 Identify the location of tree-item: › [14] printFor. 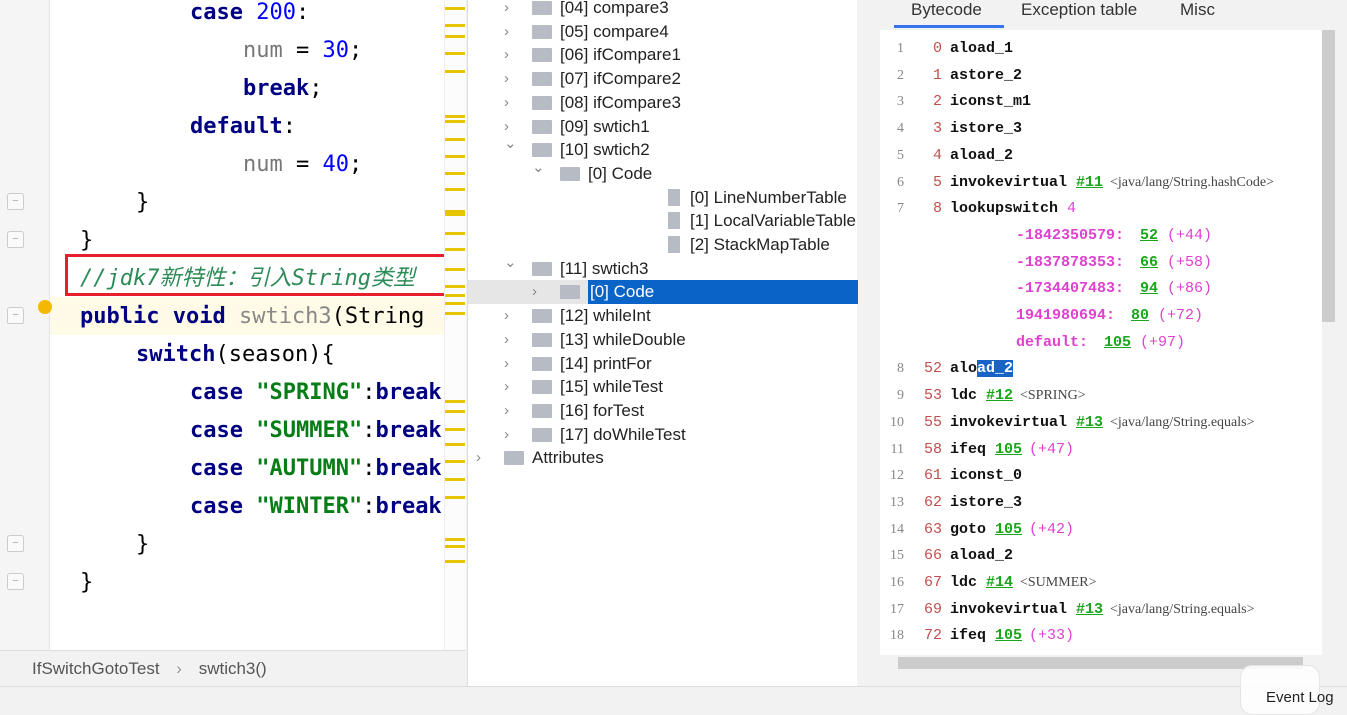
(663, 364).